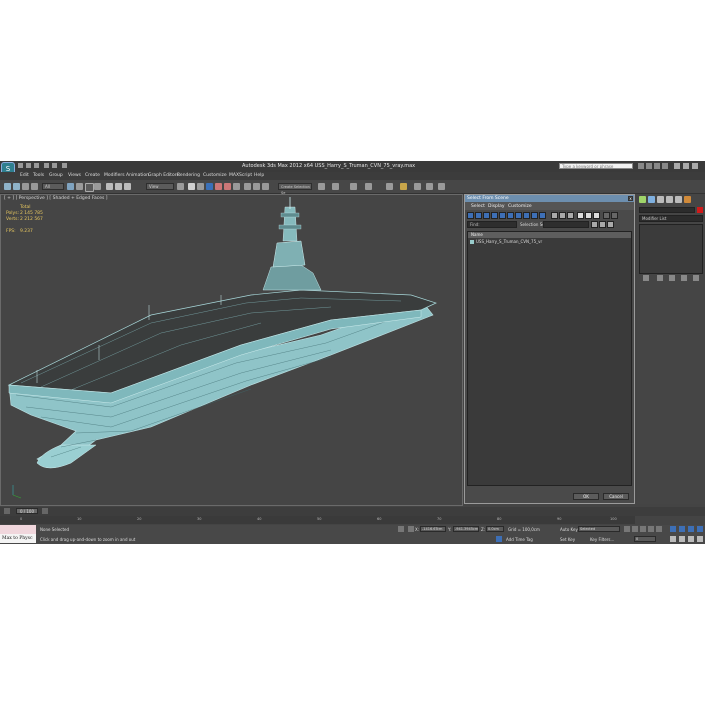  What do you see at coordinates (64, 165) in the screenshot?
I see `project-folder-icon` at bounding box center [64, 165].